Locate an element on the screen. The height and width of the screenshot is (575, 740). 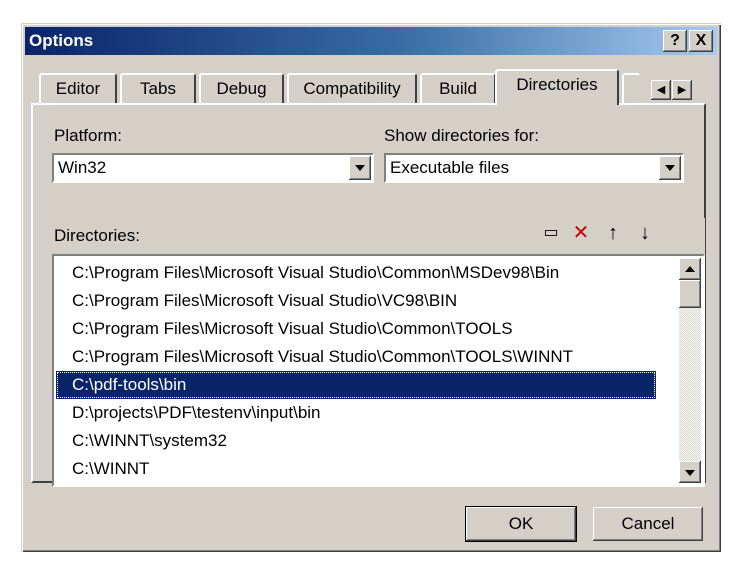
list-item-selected: C:\pdf-tools\bin is located at coordinates (356, 385).